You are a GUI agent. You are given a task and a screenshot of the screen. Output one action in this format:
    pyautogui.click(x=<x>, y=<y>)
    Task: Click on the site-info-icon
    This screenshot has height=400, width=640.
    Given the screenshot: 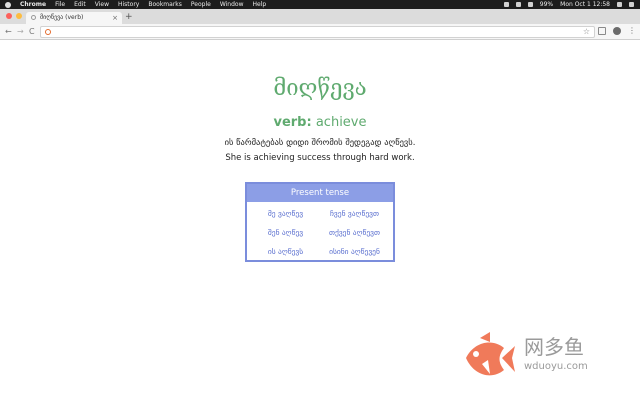 What is the action you would take?
    pyautogui.click(x=48, y=32)
    